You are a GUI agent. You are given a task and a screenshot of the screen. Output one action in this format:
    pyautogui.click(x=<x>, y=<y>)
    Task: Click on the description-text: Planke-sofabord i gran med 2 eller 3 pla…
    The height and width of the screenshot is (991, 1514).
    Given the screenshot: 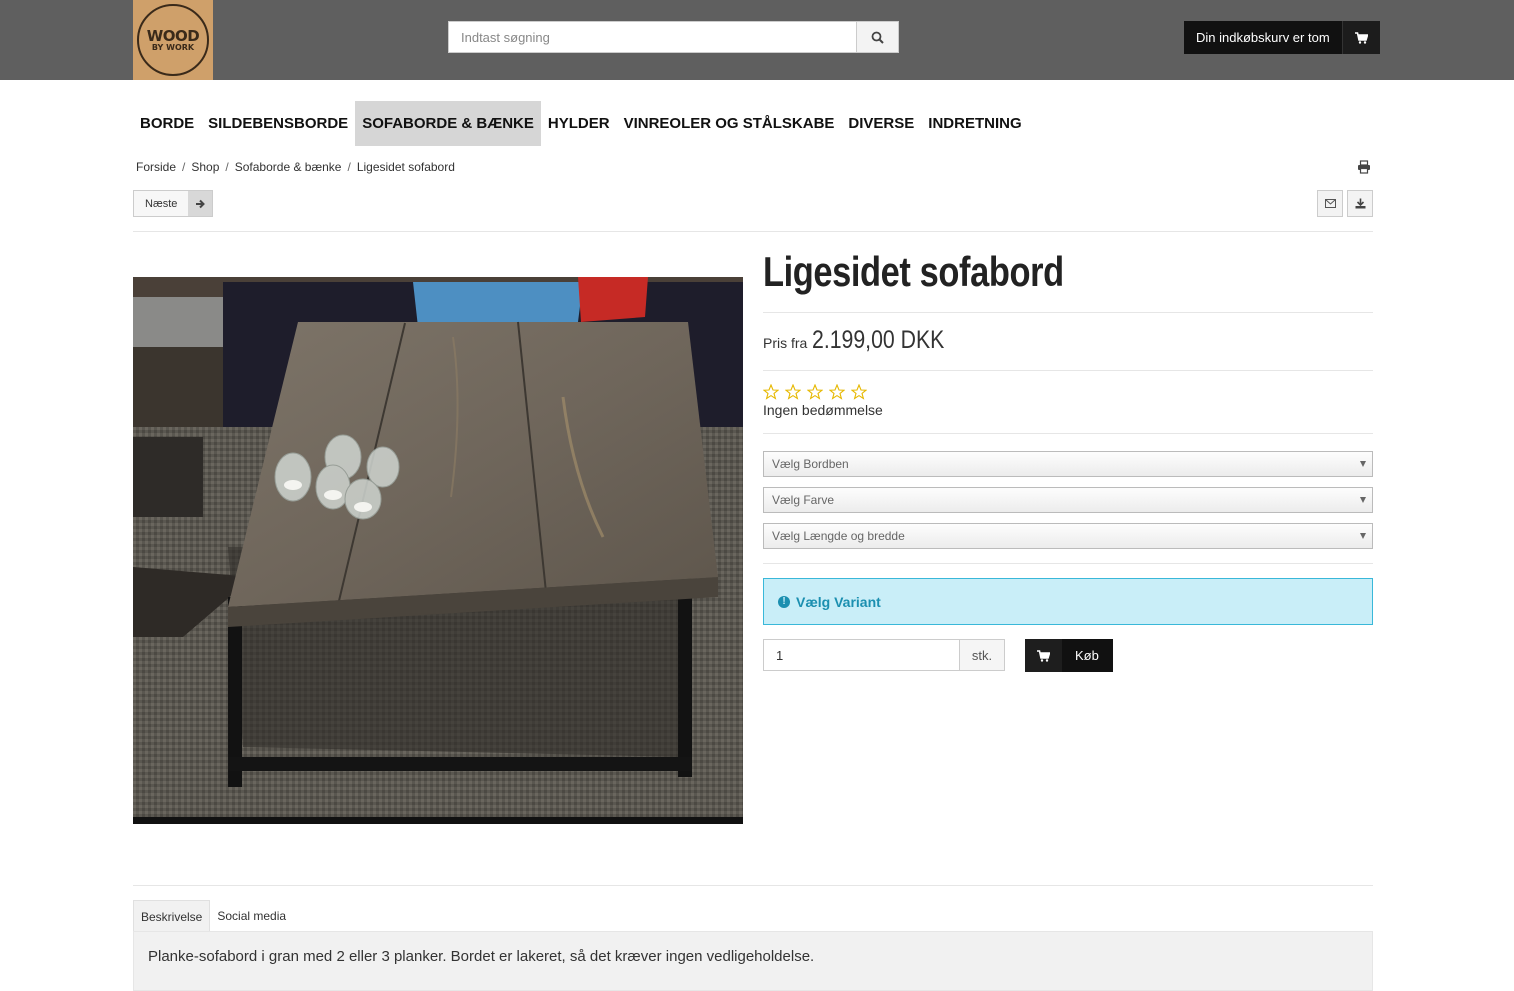 What is the action you would take?
    pyautogui.click(x=481, y=956)
    